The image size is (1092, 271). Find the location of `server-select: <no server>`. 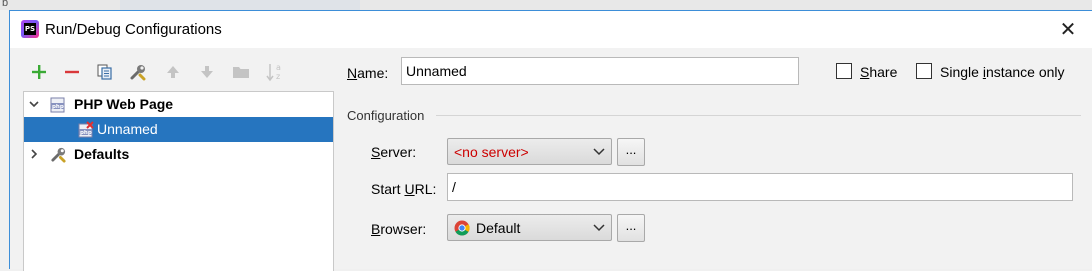

server-select: <no server> is located at coordinates (529, 151).